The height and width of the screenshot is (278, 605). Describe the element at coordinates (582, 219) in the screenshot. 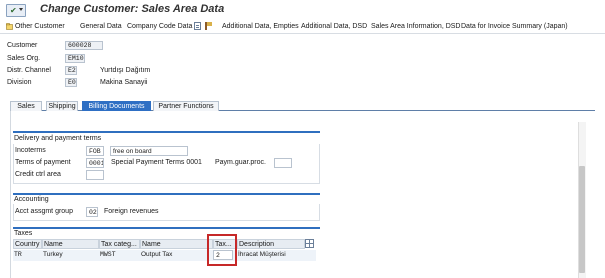

I see `scrollbar-thumb` at that location.